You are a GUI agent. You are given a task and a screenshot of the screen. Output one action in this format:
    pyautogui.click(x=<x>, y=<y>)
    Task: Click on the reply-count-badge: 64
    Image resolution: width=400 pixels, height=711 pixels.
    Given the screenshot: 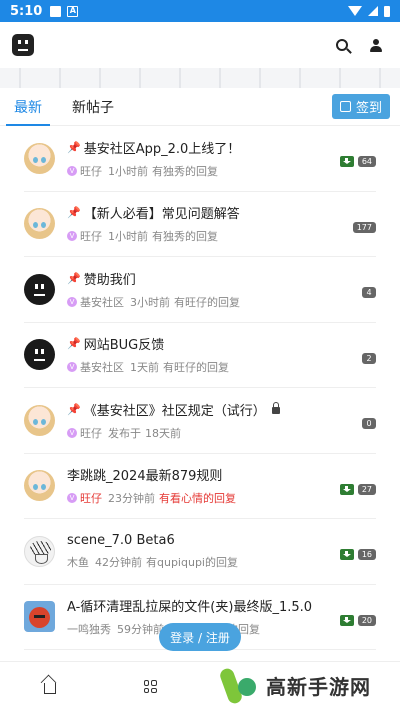 What is the action you would take?
    pyautogui.click(x=366, y=161)
    